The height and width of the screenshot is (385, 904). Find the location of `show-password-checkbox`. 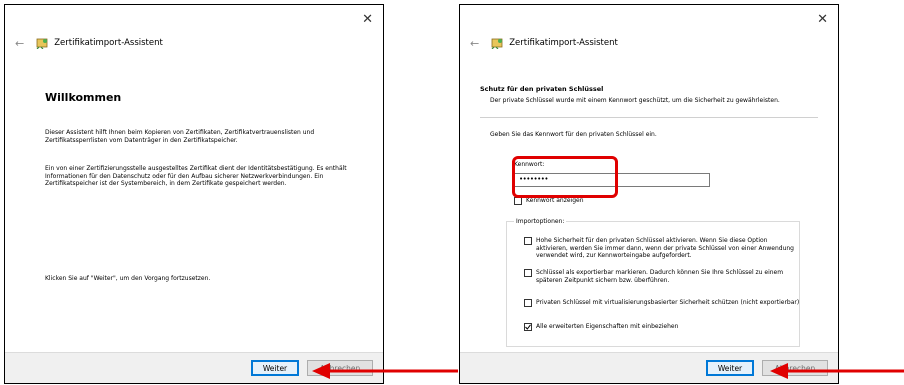

show-password-checkbox is located at coordinates (518, 201).